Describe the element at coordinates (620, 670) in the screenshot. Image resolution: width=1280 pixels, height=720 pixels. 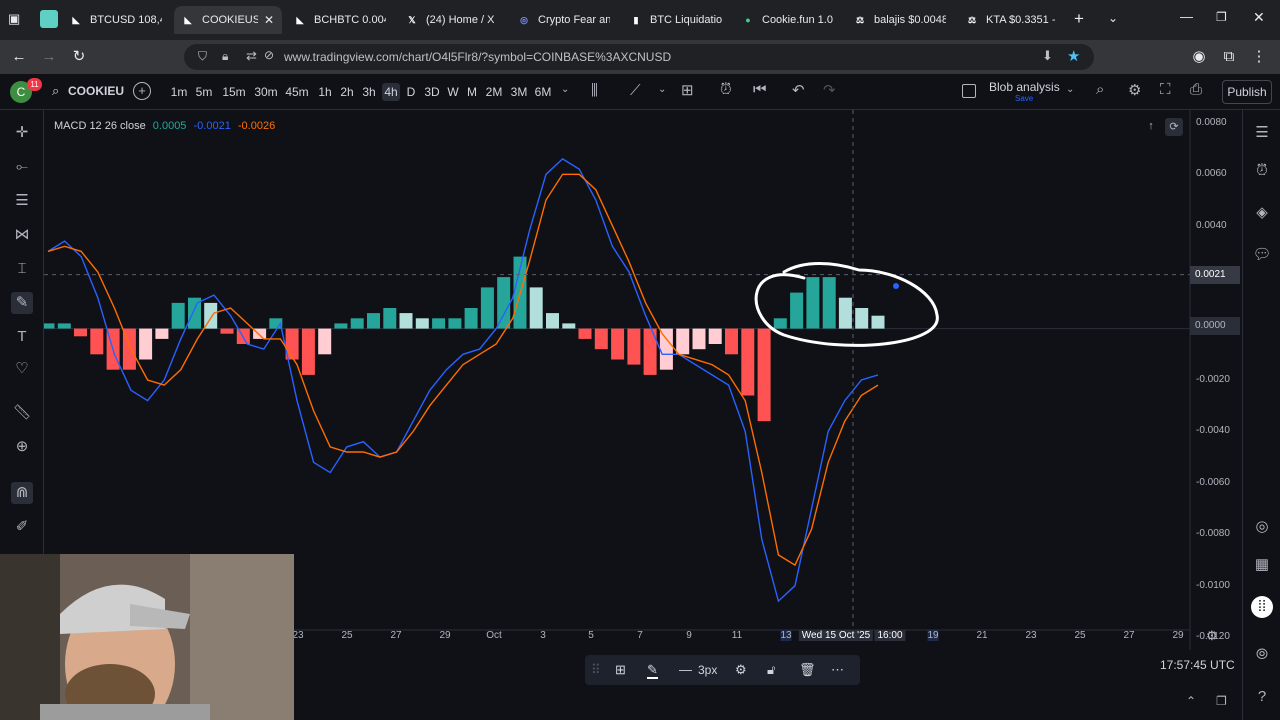
I see `template-icon: ⊞` at that location.